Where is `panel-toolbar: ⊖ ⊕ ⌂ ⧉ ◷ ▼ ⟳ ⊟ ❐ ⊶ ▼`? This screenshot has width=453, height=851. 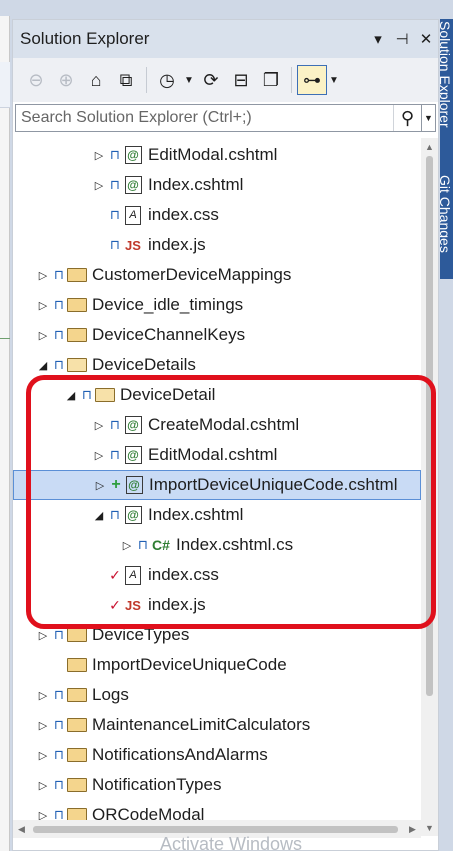 panel-toolbar: ⊖ ⊕ ⌂ ⧉ ◷ ▼ ⟳ ⊟ ❐ ⊶ ▼ is located at coordinates (225, 80).